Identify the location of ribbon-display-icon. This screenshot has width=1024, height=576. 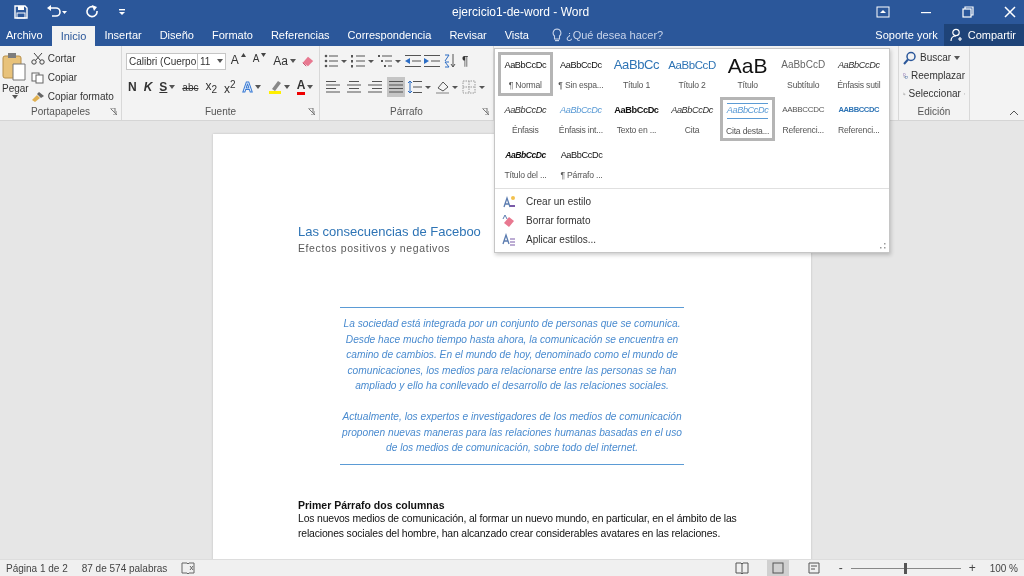
(883, 12).